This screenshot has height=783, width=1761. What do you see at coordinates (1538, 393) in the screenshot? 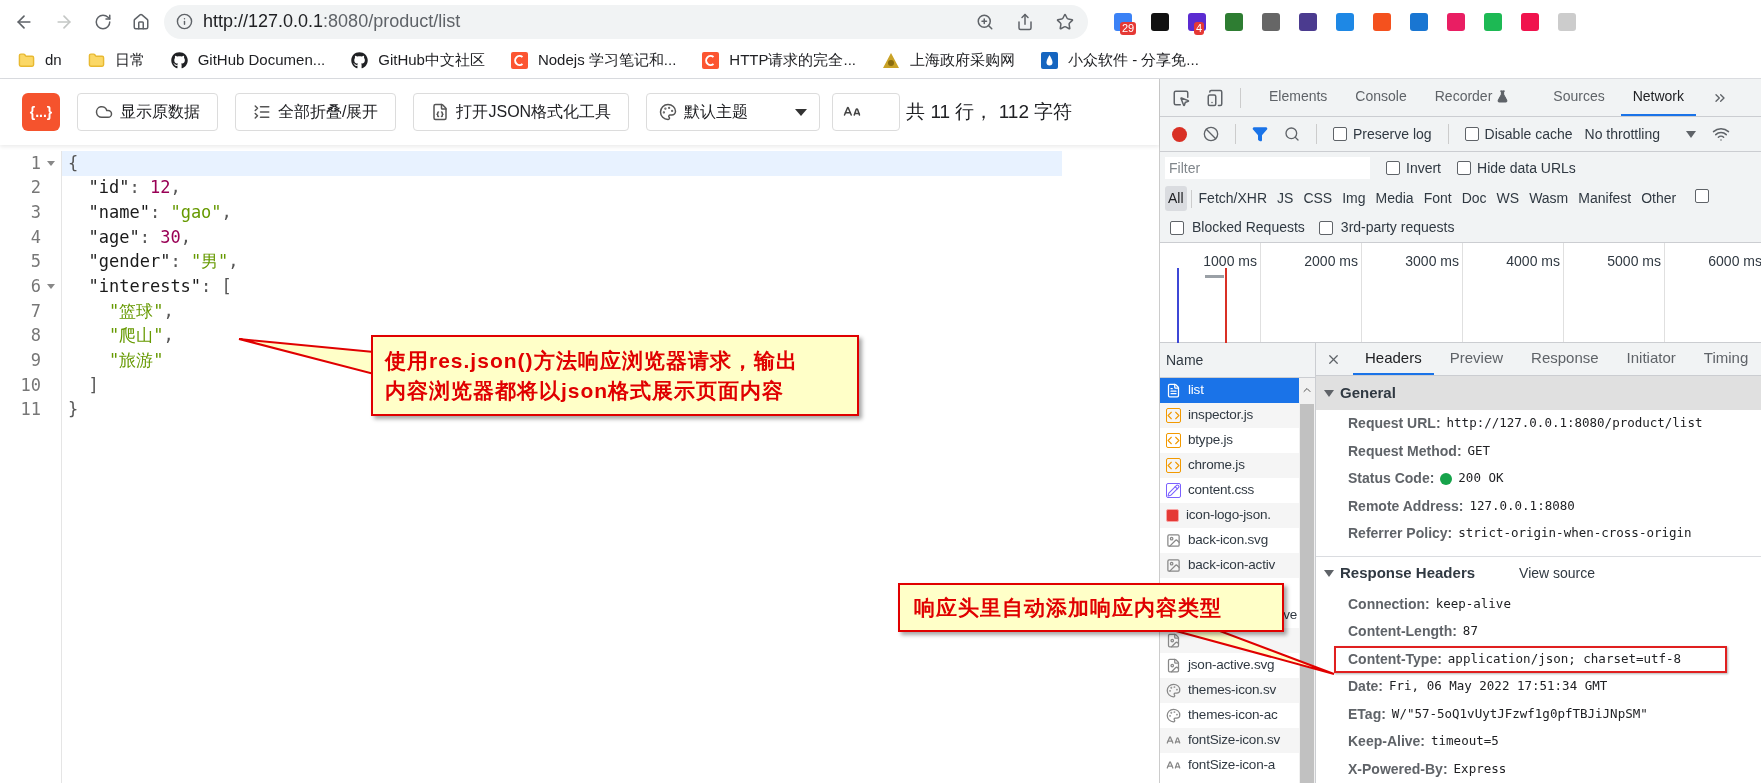
I see `section-header: General` at bounding box center [1538, 393].